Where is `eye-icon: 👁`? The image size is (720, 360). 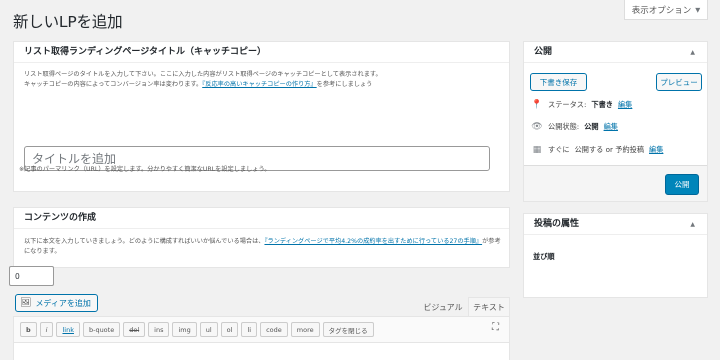 eye-icon: 👁 is located at coordinates (537, 127).